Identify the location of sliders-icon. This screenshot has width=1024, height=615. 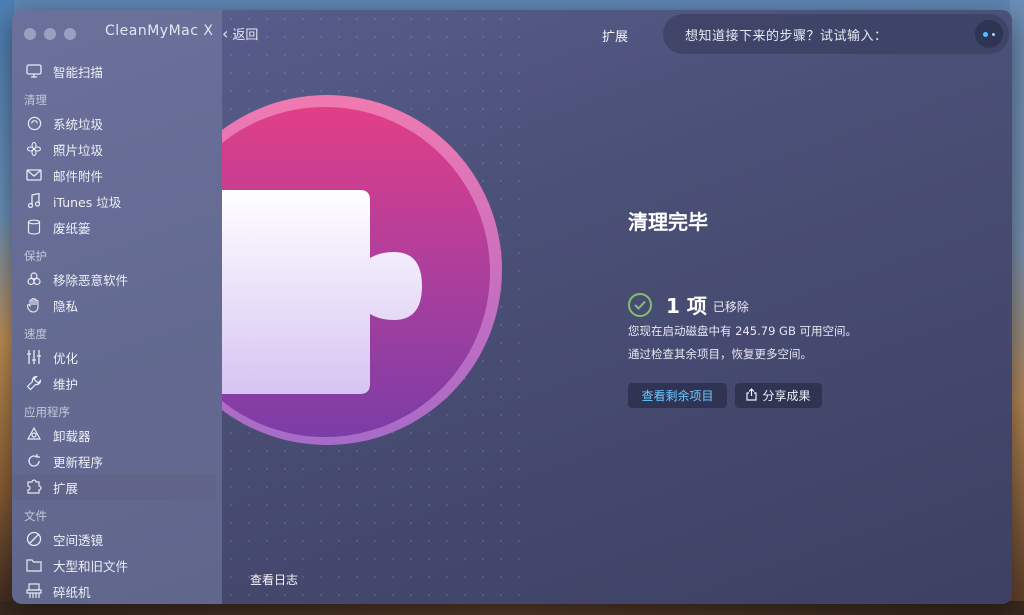
(34, 357).